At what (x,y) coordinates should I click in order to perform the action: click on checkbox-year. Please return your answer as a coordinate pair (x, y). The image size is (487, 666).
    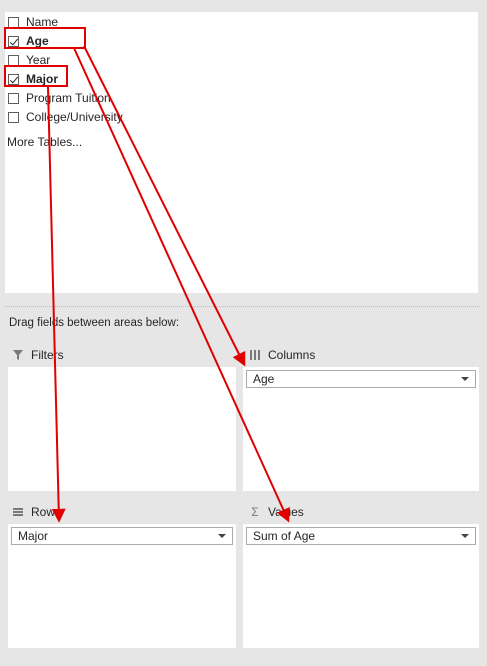
    Looking at the image, I should click on (13, 60).